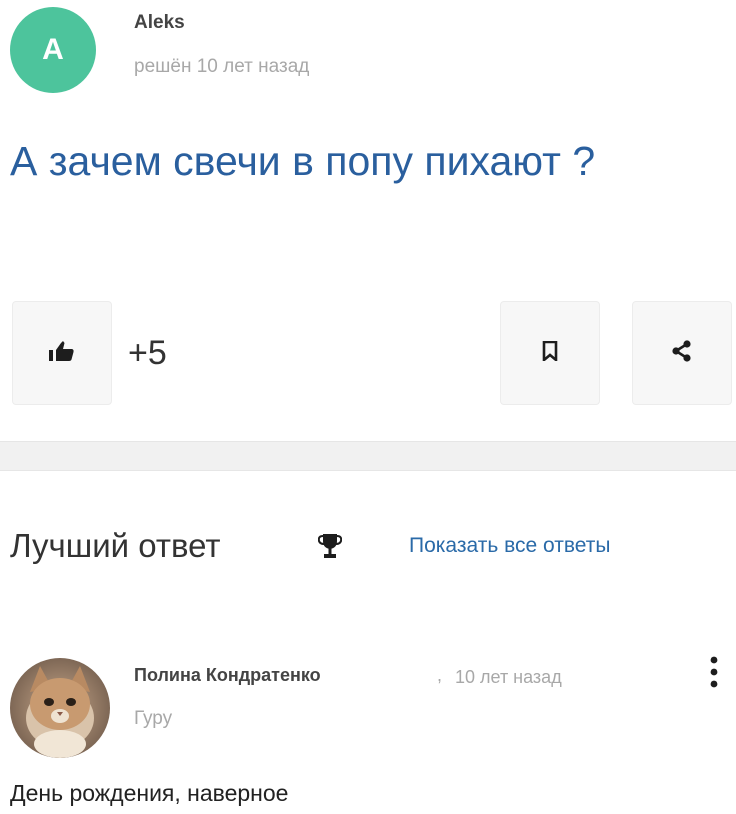 This screenshot has height=814, width=736. I want to click on bookmark-icon, so click(550, 353).